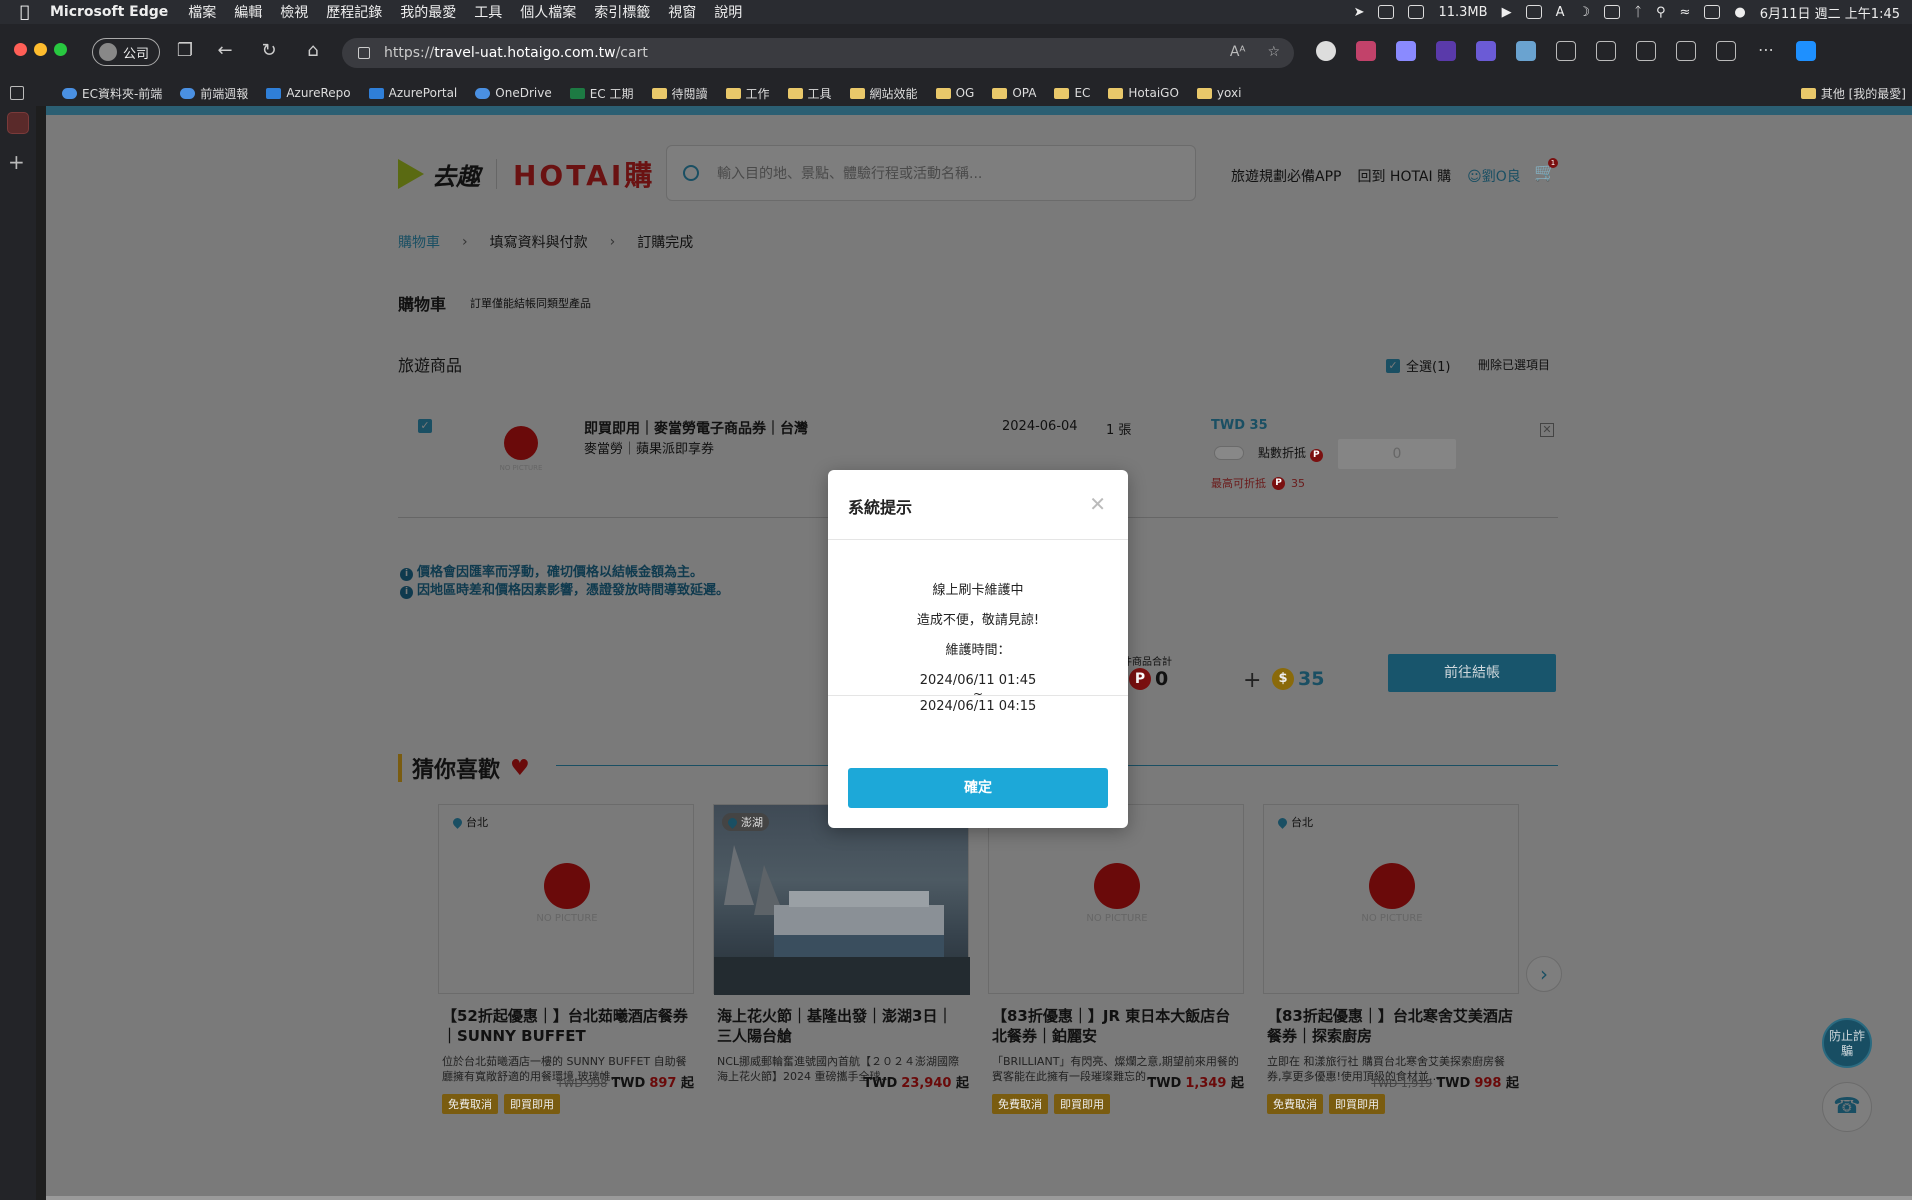 This screenshot has height=1200, width=1912. Describe the element at coordinates (883, 93) in the screenshot. I see `bookmark-folder: 網站效能` at that location.